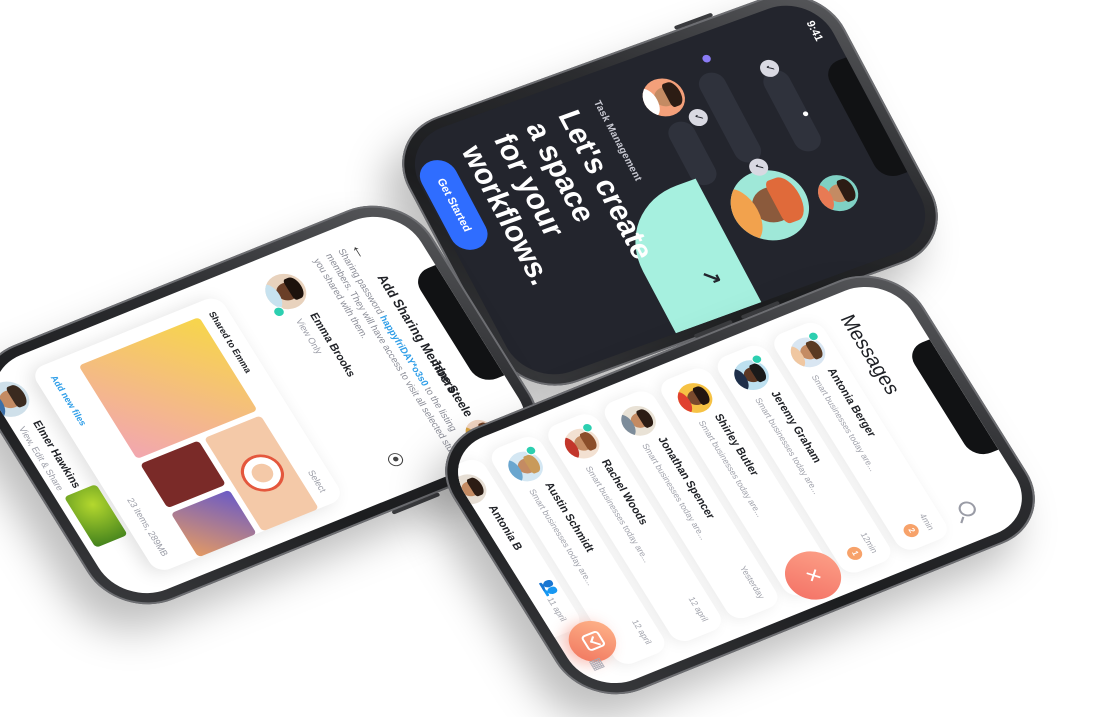 This screenshot has width=1100, height=717. I want to click on add-files-link: Add new files, so click(68, 400).